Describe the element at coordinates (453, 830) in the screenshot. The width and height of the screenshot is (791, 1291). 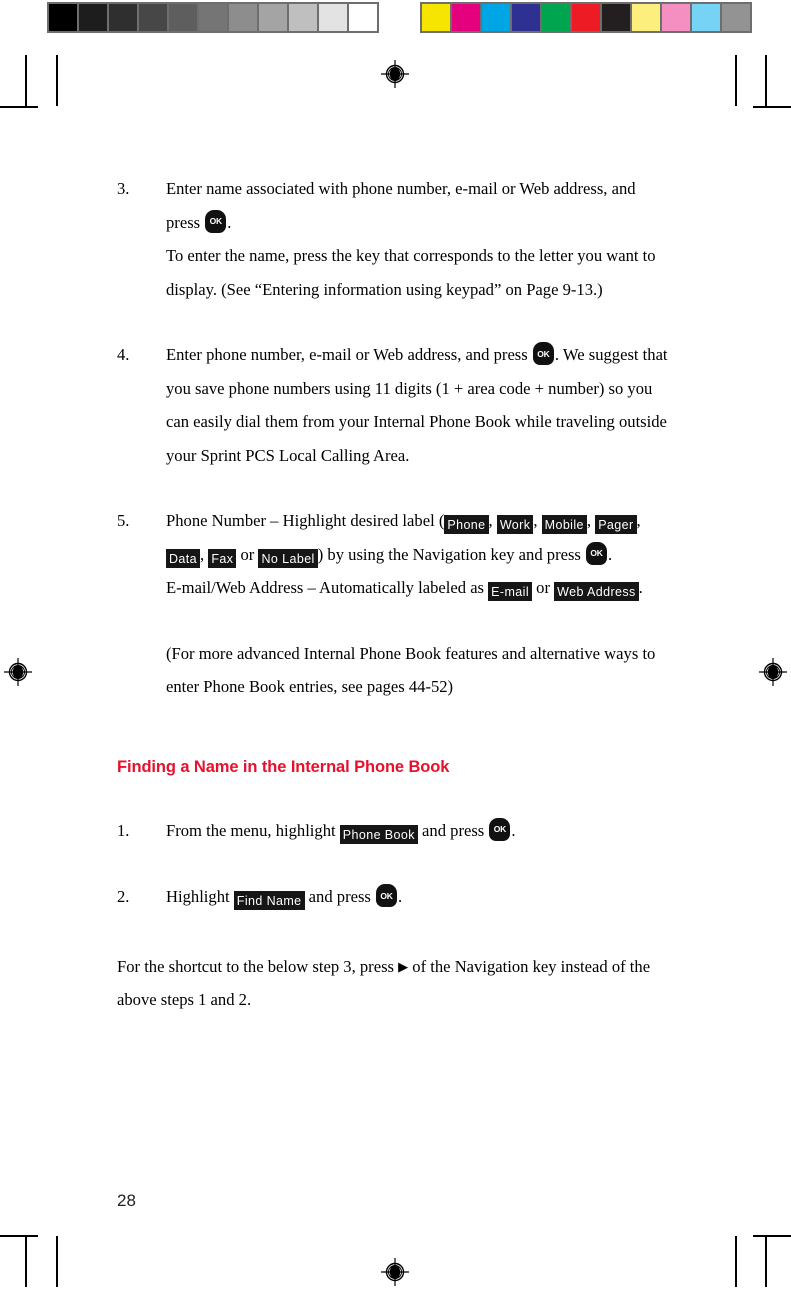
I see `finding-step-1-between: and press` at that location.